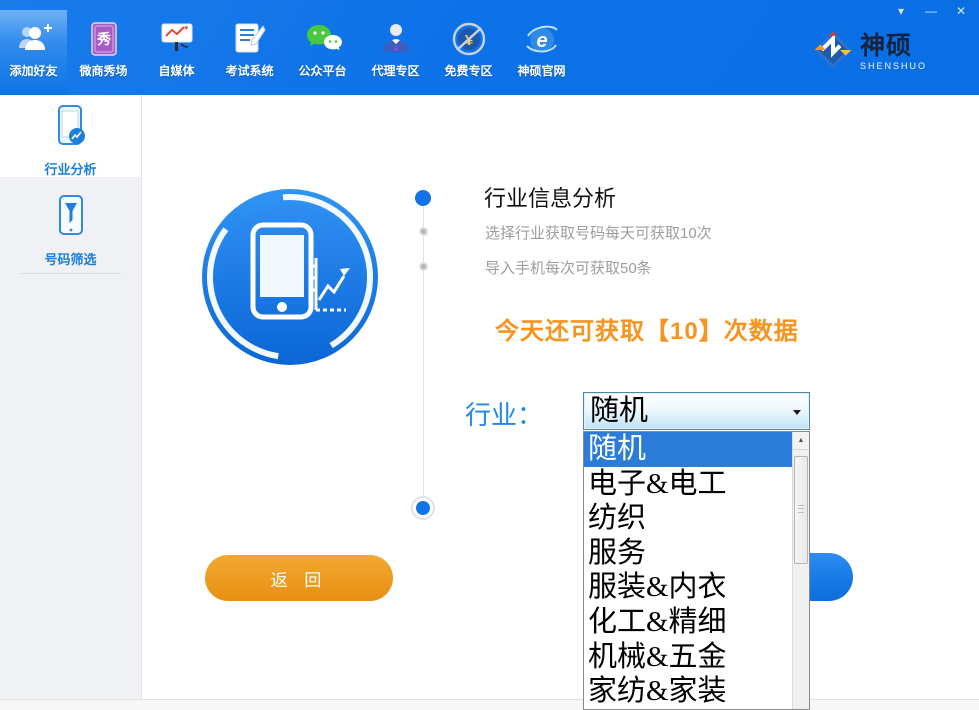 Image resolution: width=979 pixels, height=710 pixels. I want to click on sidebar-item-number-filter: 号码筛选, so click(70, 232).